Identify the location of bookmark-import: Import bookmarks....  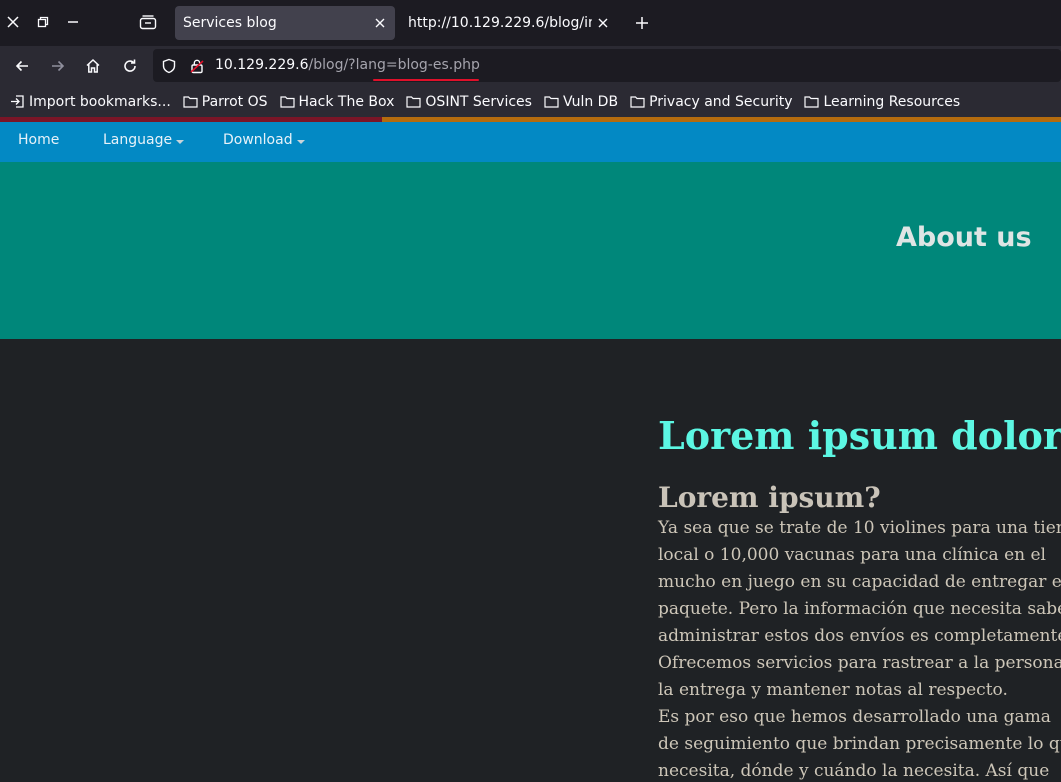
(90, 102).